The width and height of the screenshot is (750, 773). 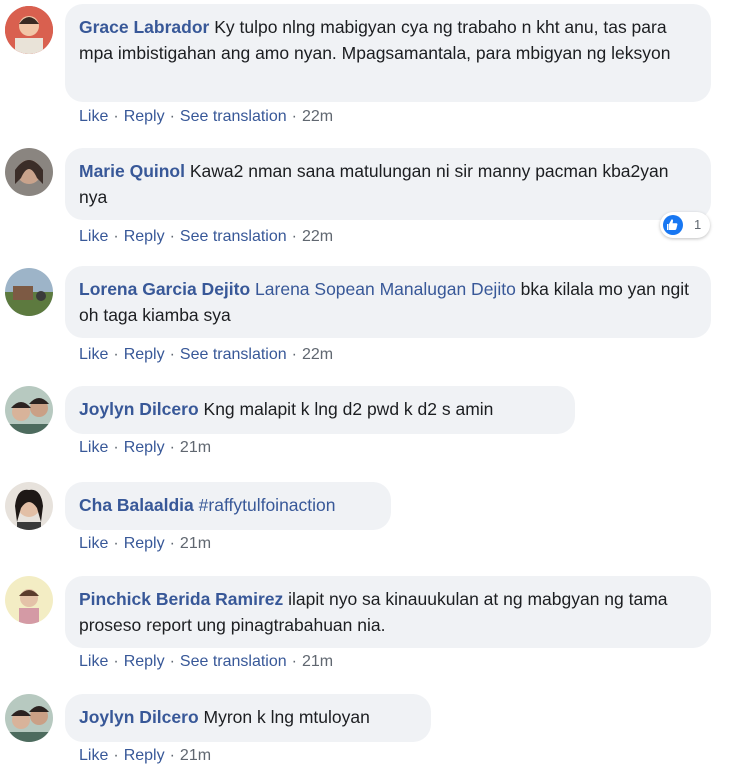 What do you see at coordinates (698, 224) in the screenshot?
I see `reaction-count: 1` at bounding box center [698, 224].